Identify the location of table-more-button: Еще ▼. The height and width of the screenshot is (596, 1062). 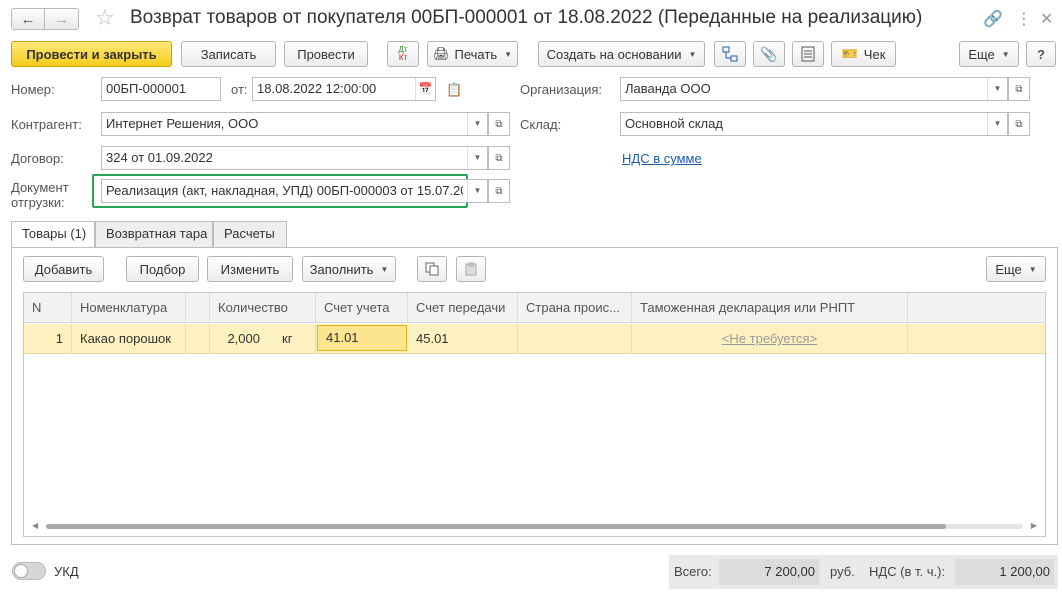
(1016, 269).